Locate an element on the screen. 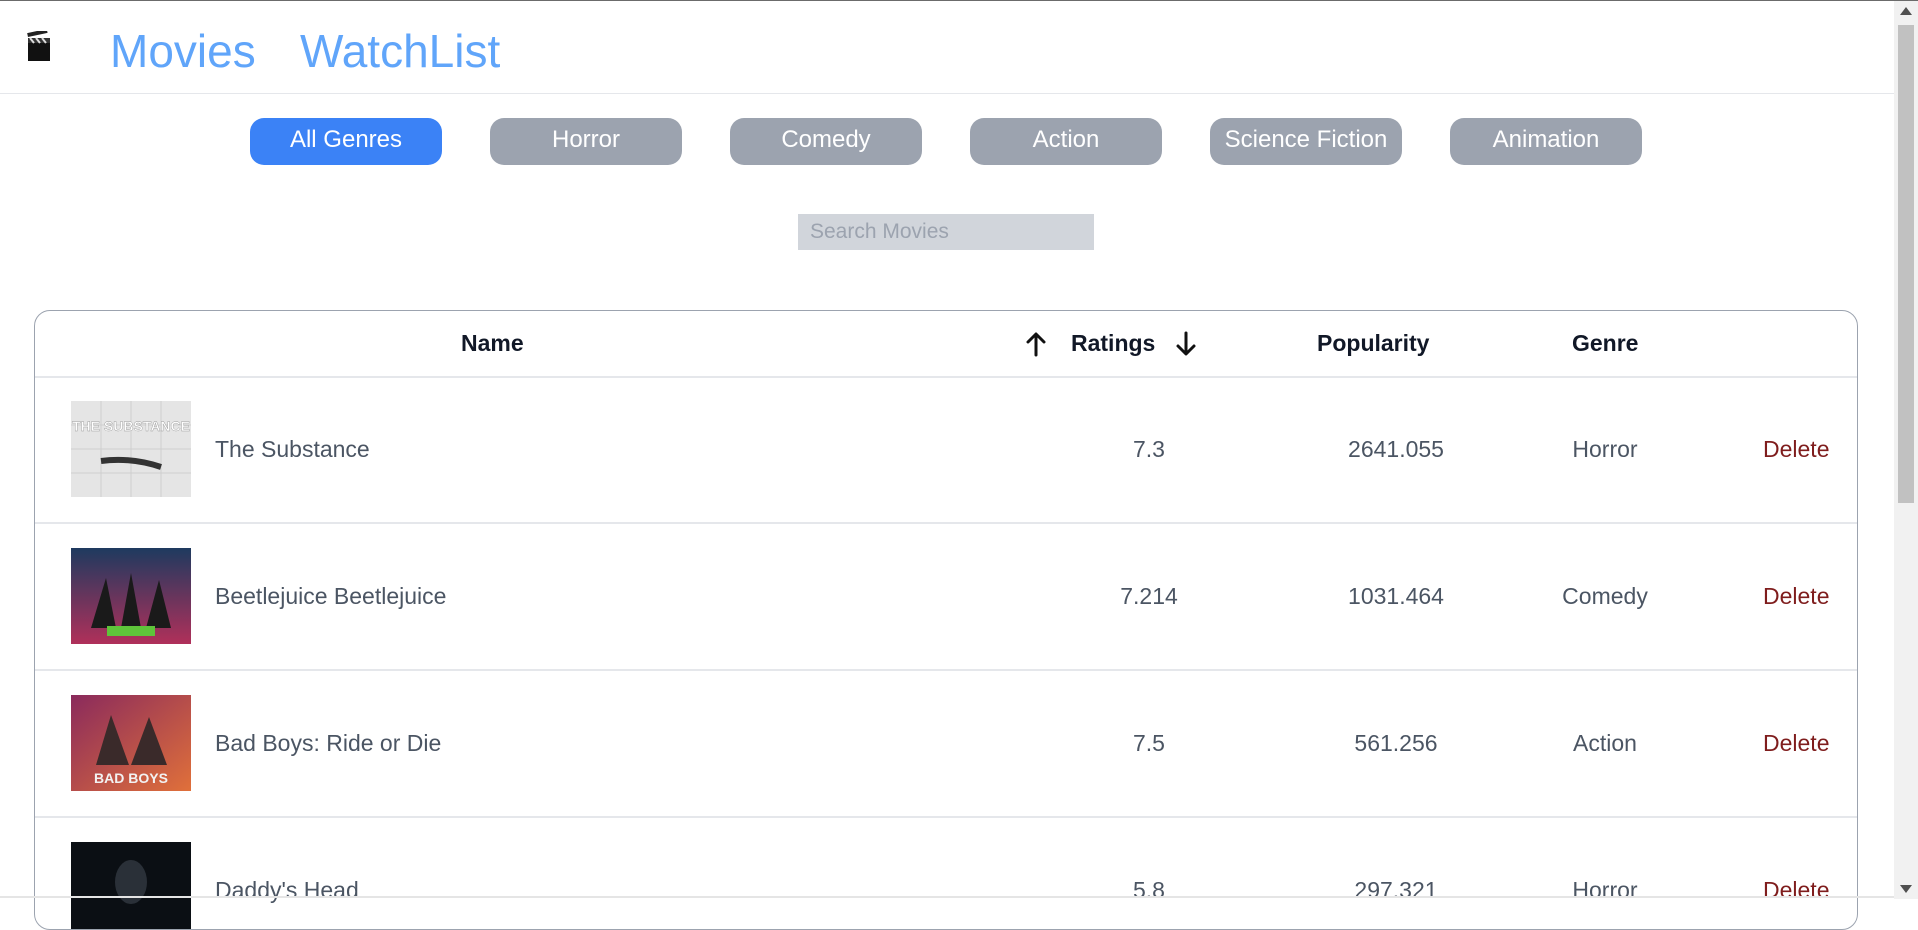 The width and height of the screenshot is (1918, 930). genre-pill-animation: Animation is located at coordinates (1546, 141).